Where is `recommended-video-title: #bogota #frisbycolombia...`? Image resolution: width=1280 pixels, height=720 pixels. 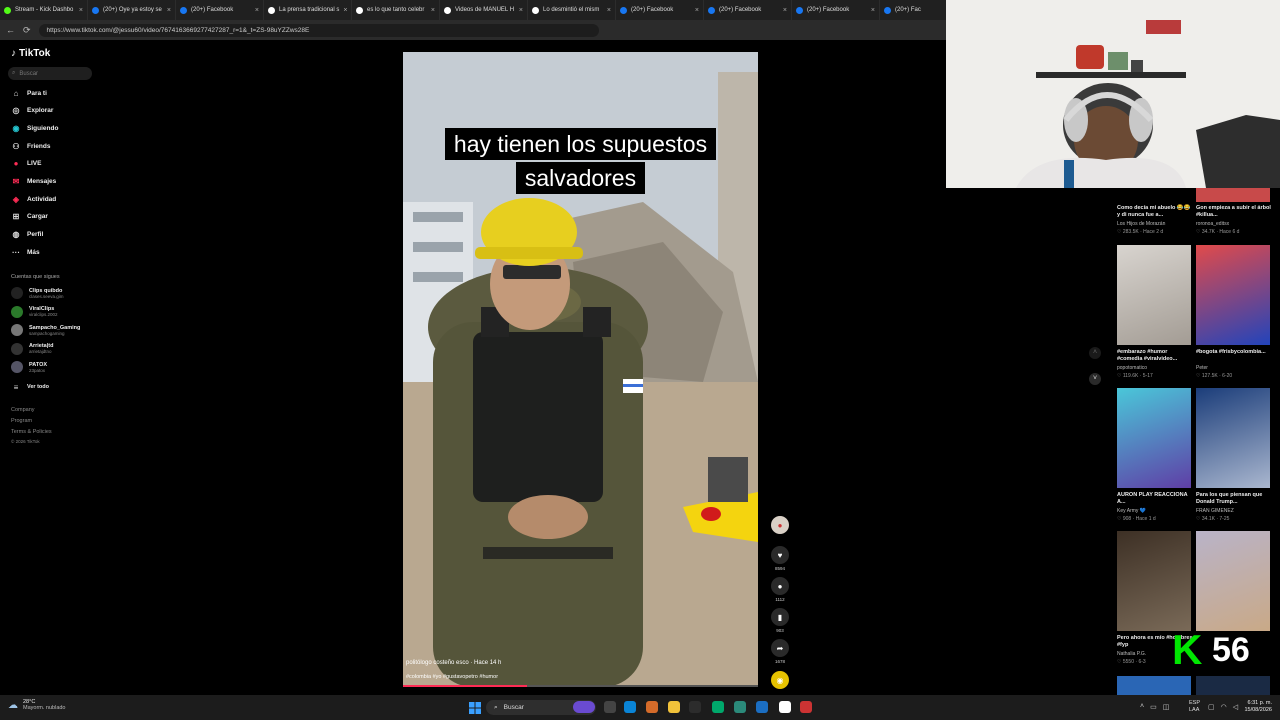
recommended-video-title: #bogota #frisbycolombia... is located at coordinates (1234, 352).